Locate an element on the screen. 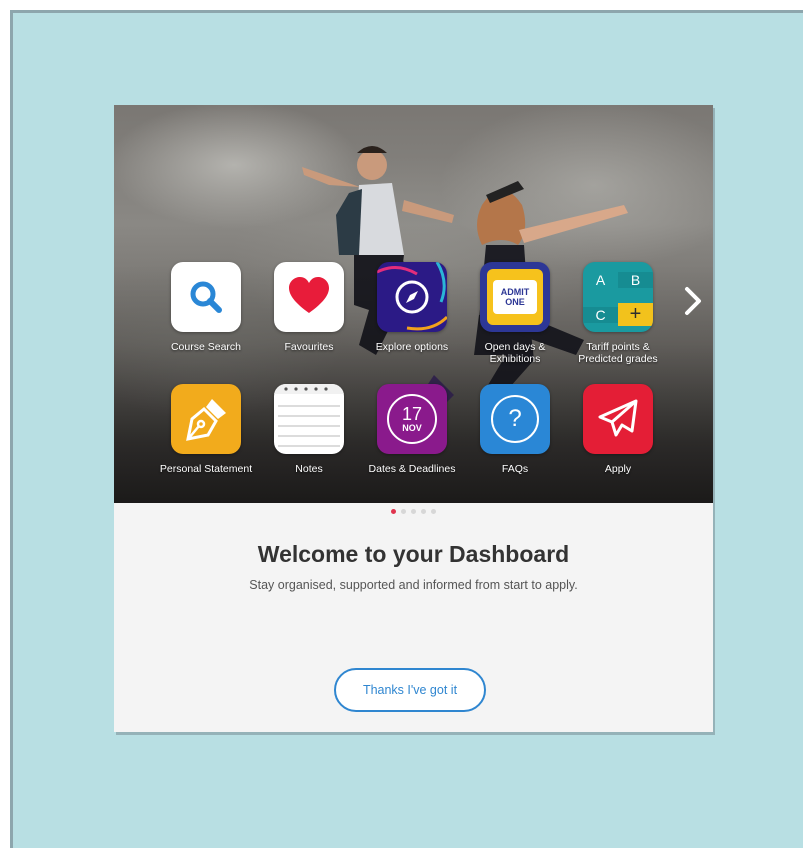 Image resolution: width=803 pixels, height=848 pixels. compass-icon is located at coordinates (412, 296).